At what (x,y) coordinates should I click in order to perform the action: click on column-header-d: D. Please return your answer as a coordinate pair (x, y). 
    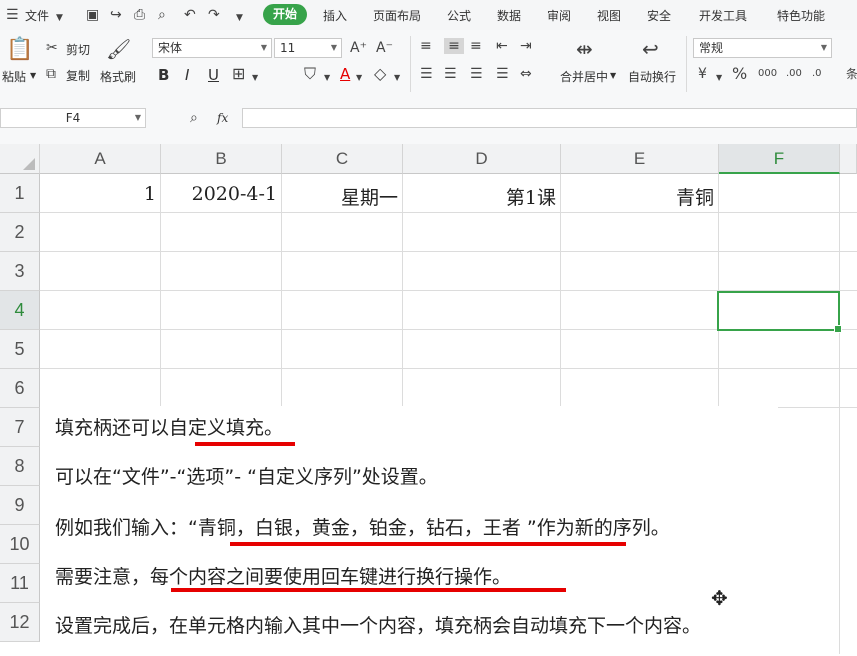
    Looking at the image, I should click on (482, 159).